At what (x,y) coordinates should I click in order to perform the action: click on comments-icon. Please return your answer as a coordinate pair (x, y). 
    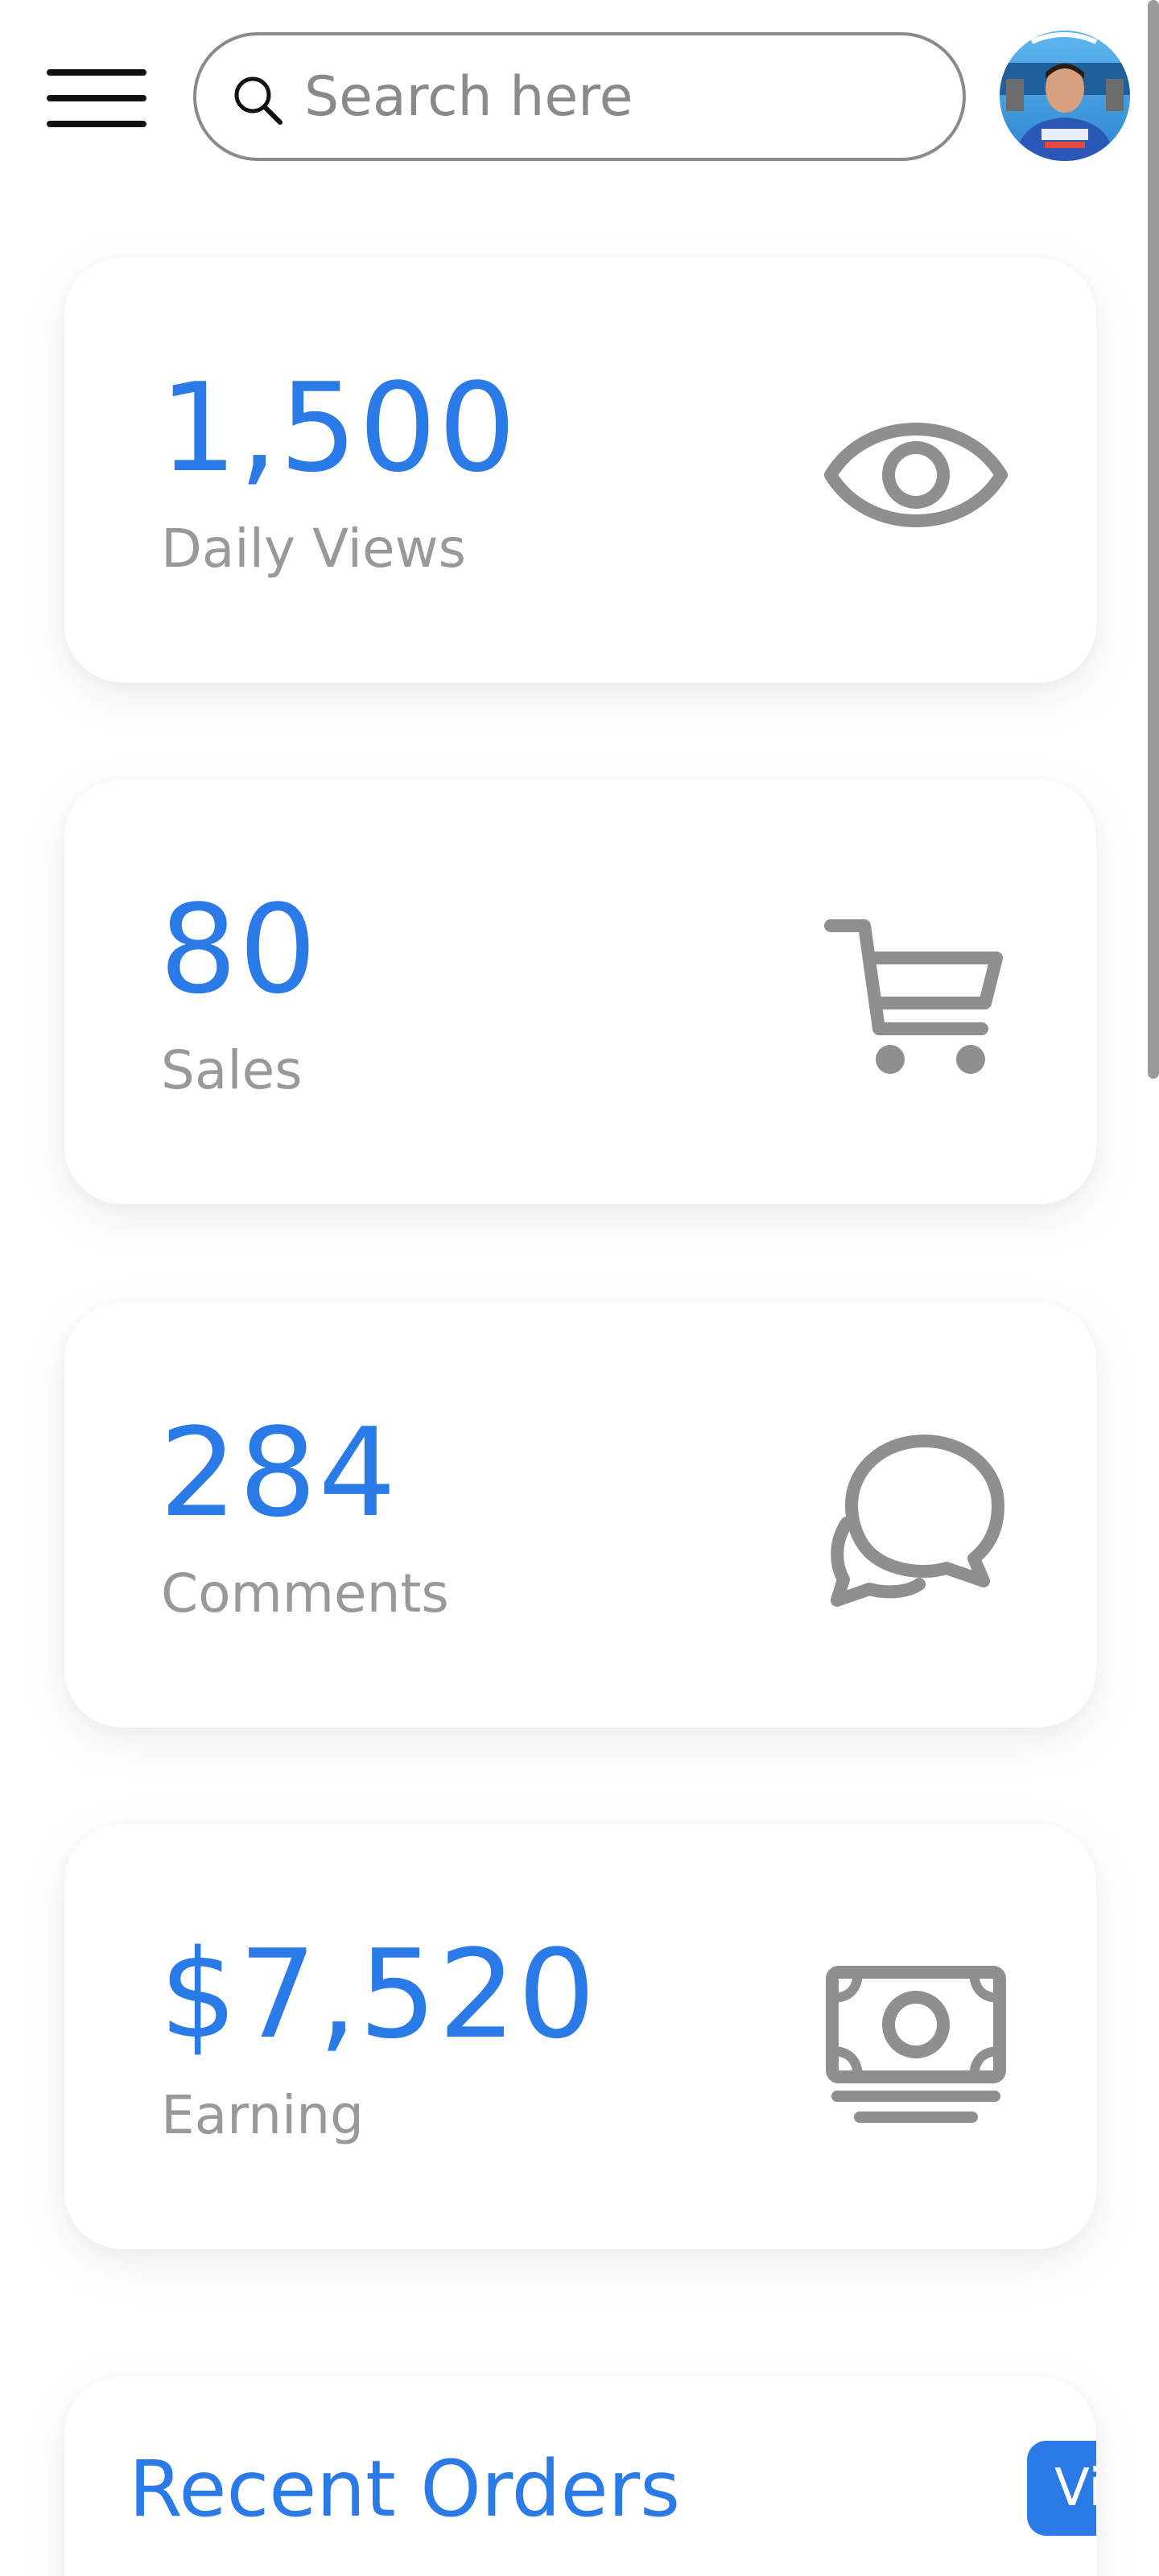
    Looking at the image, I should click on (918, 1521).